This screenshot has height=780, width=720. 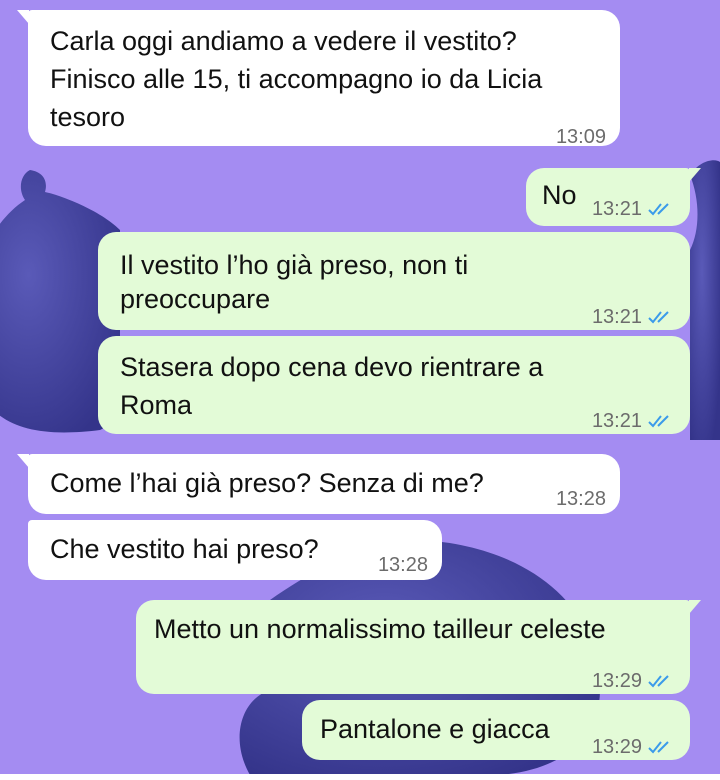 I want to click on message-time: 13:09, so click(x=580, y=137).